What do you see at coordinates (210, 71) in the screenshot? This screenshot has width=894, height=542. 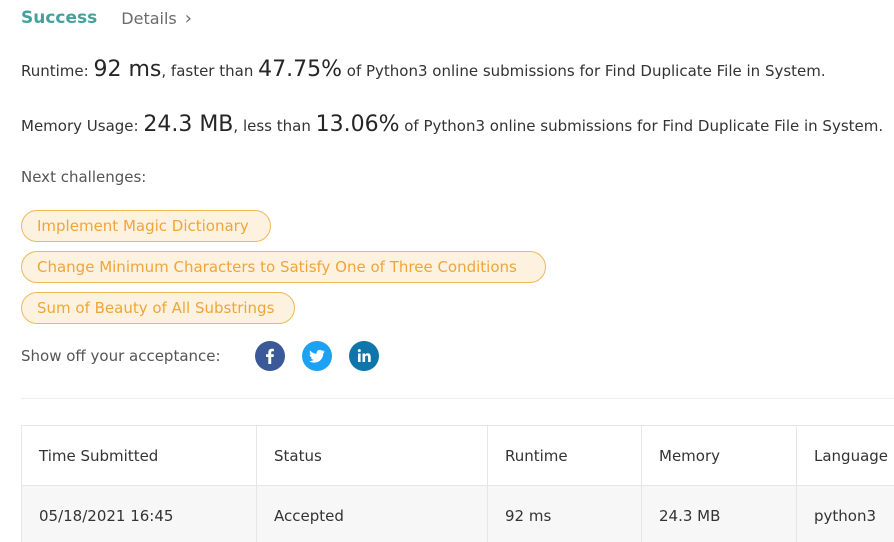 I see `runtime-connector: , faster than` at bounding box center [210, 71].